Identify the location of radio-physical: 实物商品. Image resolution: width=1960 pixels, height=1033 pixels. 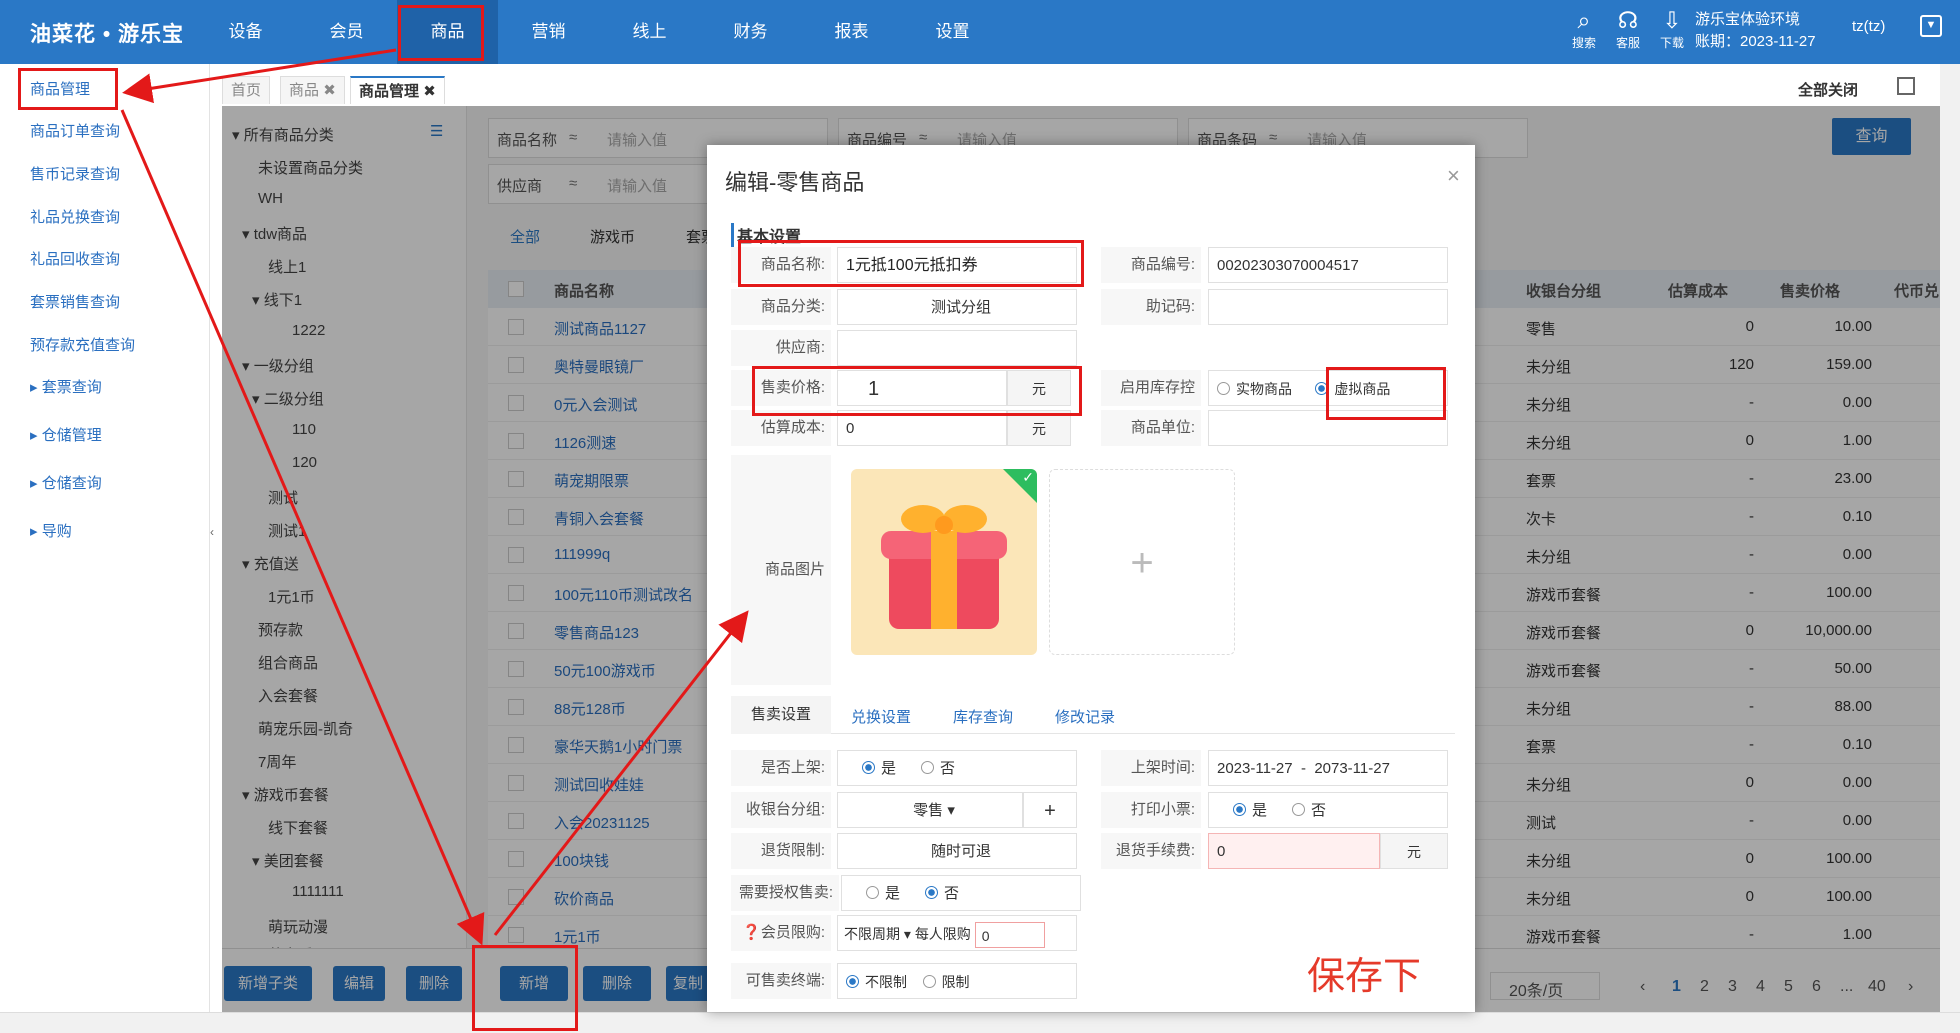
(1254, 389).